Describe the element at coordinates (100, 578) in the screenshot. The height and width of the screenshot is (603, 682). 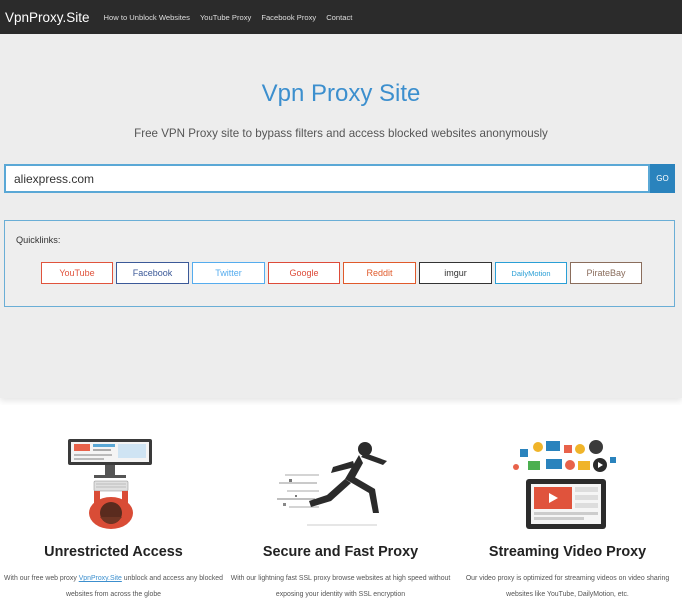
I see `inline-link-vpnproxy: VpnProxy.Site` at that location.